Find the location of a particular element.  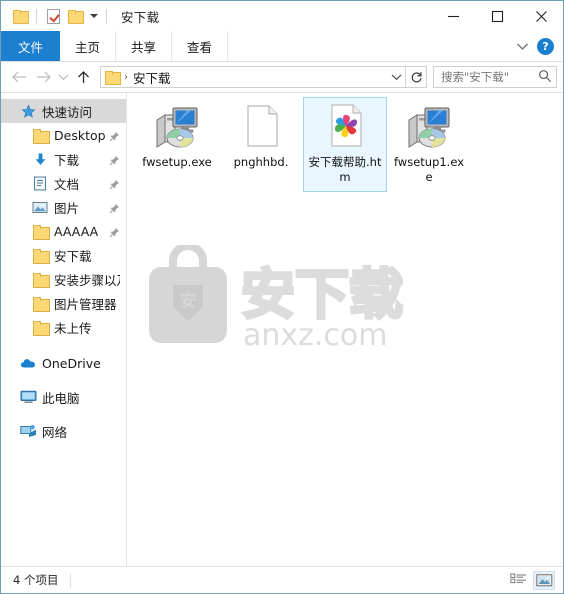

up-button is located at coordinates (83, 77).